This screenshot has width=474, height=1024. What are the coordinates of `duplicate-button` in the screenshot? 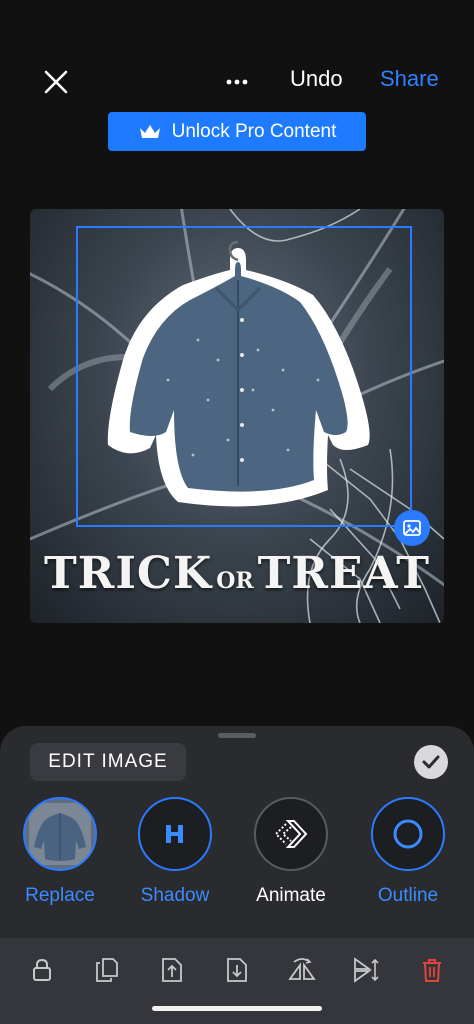 It's located at (107, 970).